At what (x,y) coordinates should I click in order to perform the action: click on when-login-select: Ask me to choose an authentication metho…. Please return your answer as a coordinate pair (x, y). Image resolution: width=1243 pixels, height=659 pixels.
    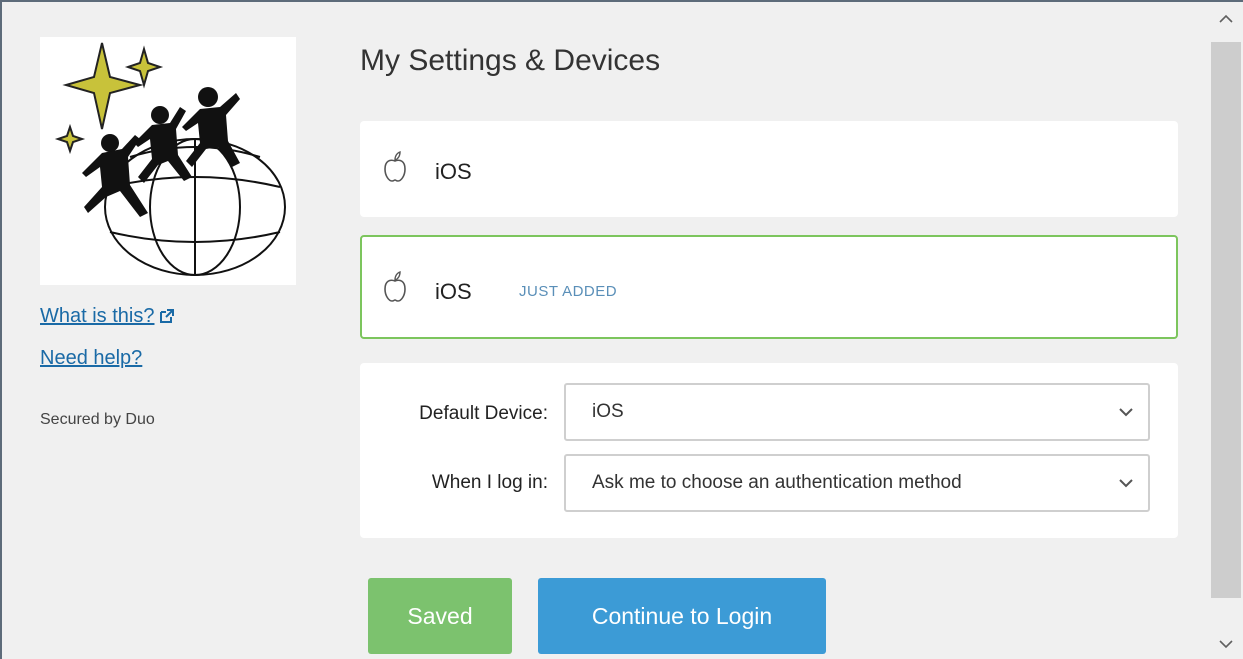
    Looking at the image, I should click on (857, 483).